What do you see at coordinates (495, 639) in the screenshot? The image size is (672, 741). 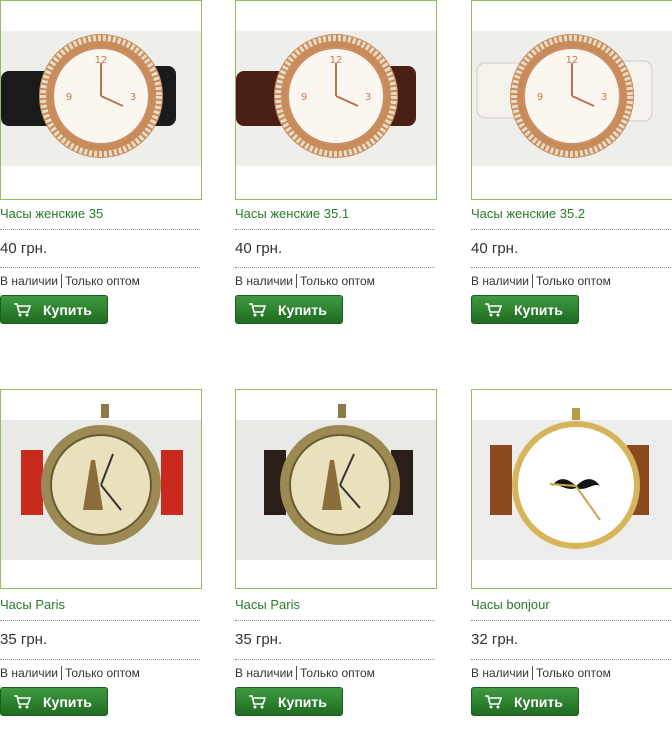 I see `product-price: 32 грн.` at bounding box center [495, 639].